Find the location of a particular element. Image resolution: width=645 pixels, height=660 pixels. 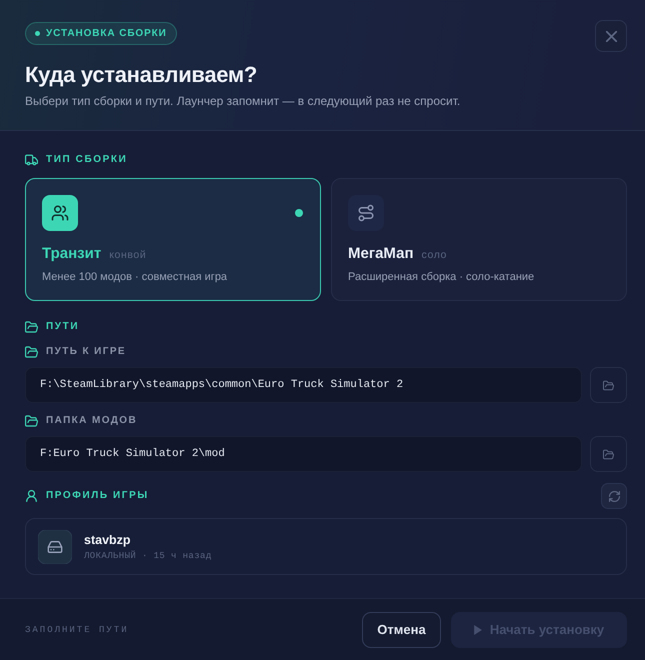

field-label: ПАПКА МОДОВ is located at coordinates (92, 421).